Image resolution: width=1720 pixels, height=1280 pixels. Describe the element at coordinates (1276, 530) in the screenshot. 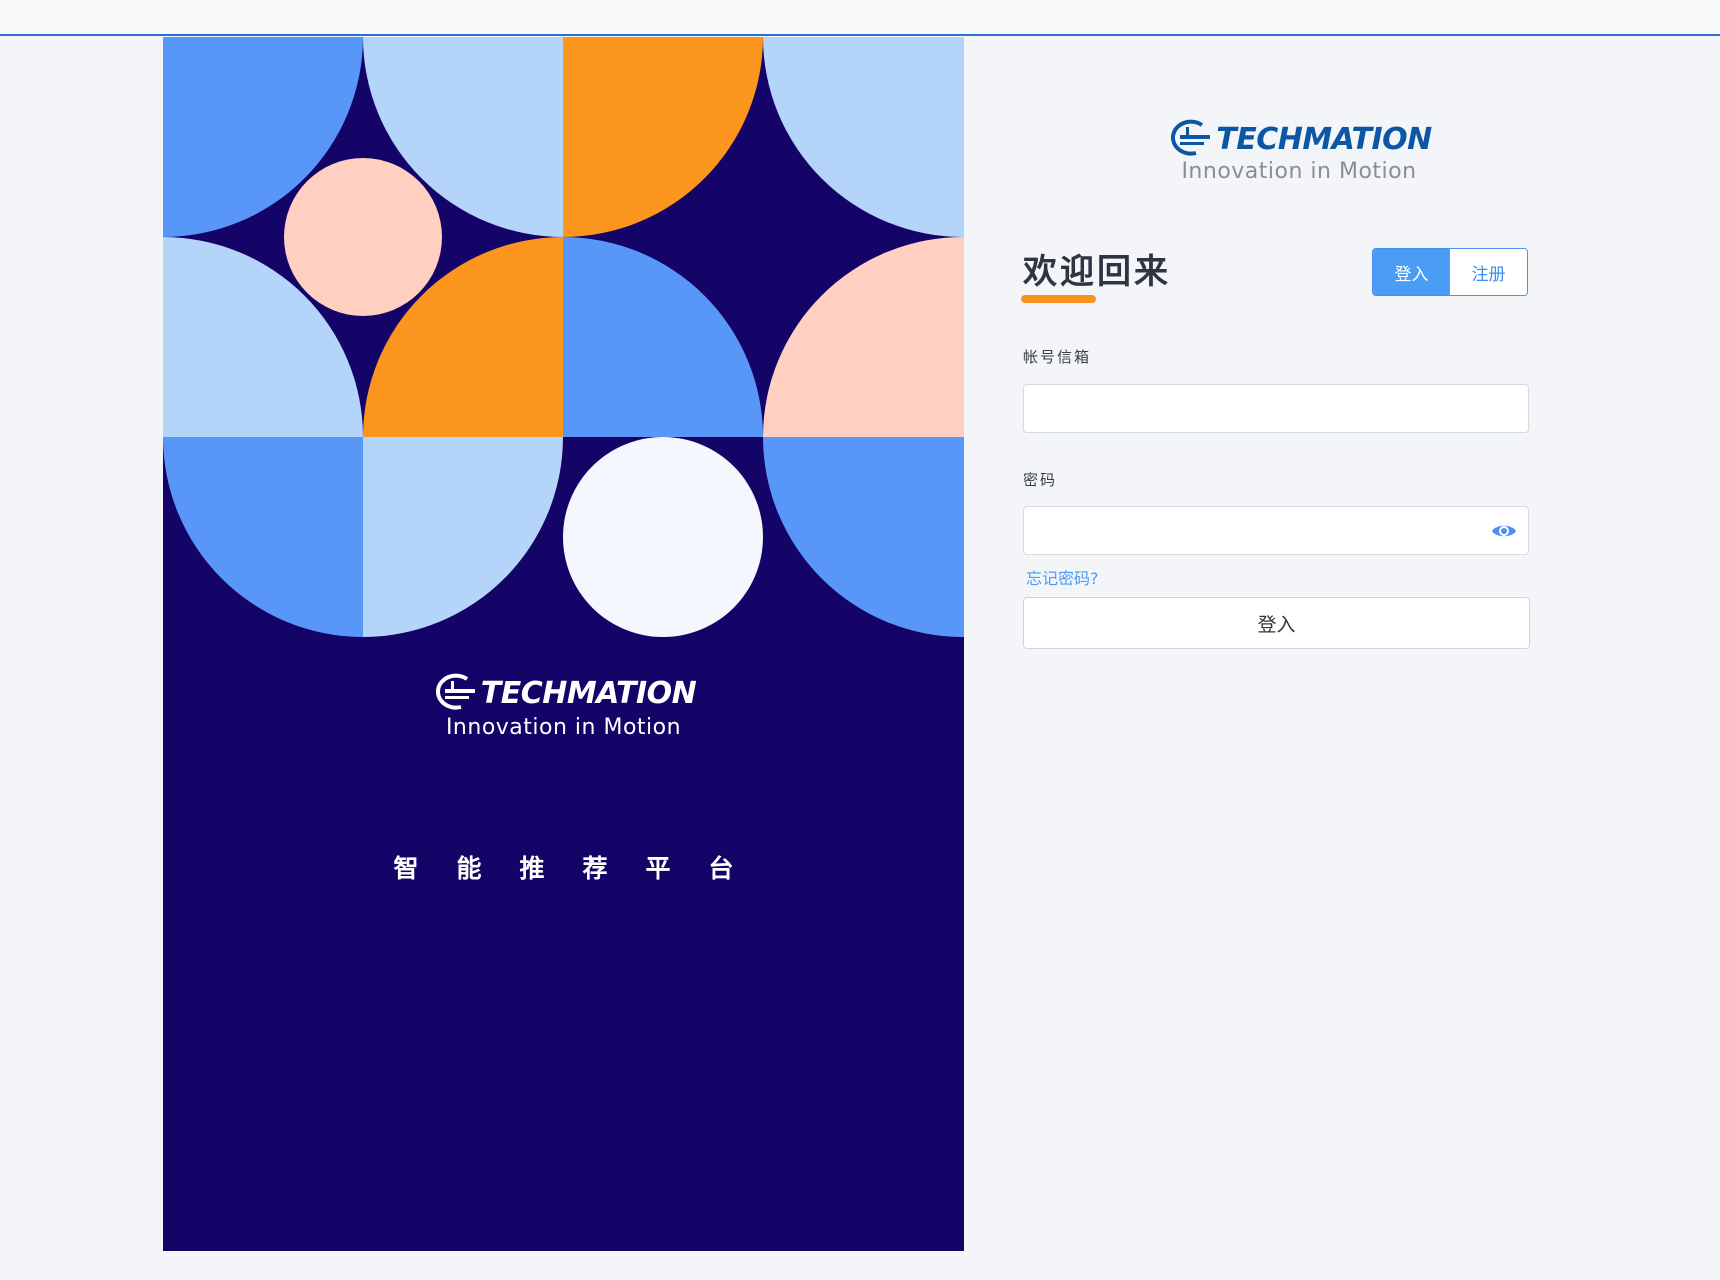

I see `password-input` at that location.